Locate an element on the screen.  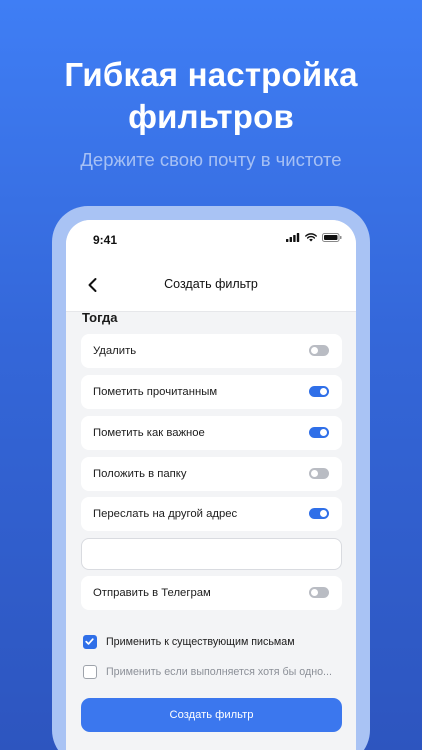
delete-toggle is located at coordinates (319, 350).